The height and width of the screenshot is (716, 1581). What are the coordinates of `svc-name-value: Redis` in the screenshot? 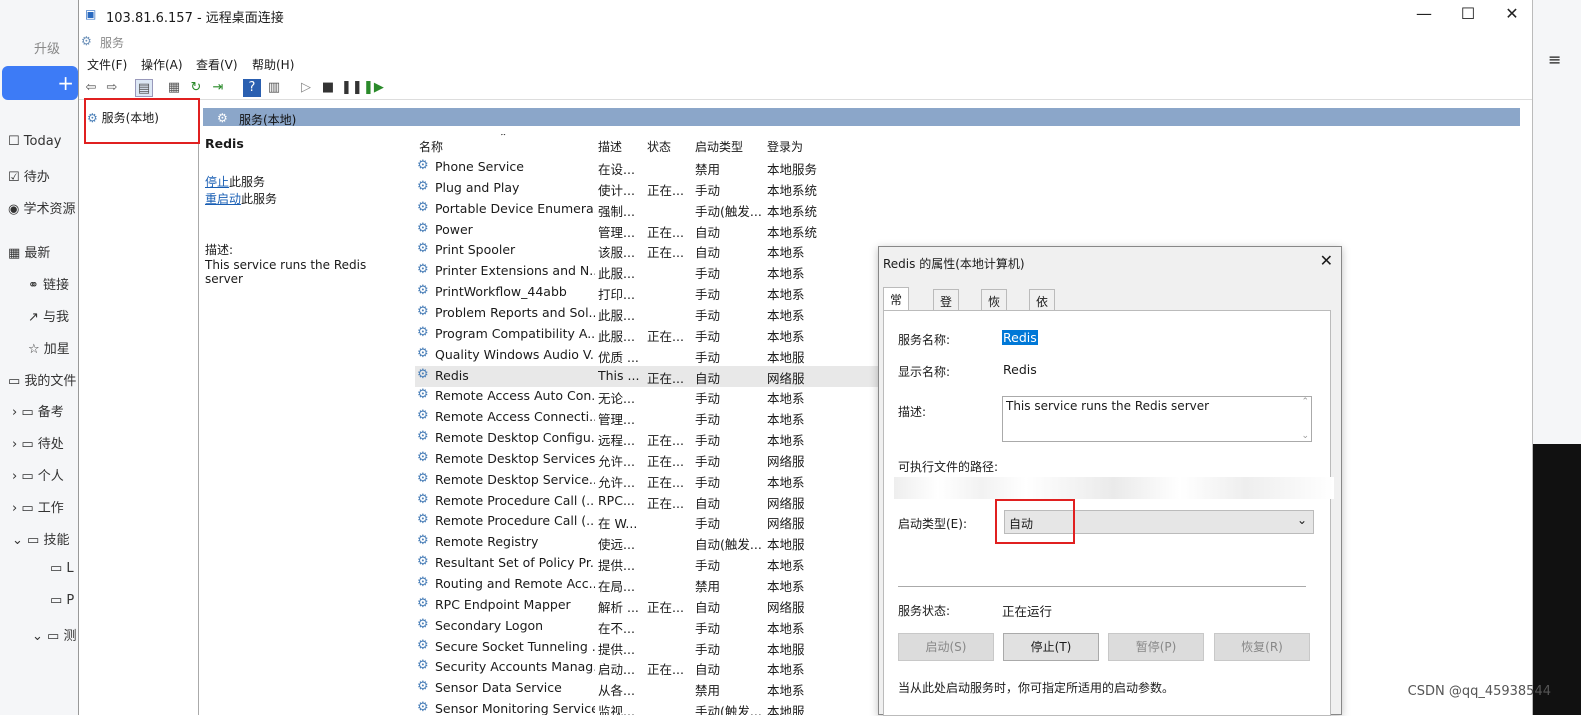 It's located at (1020, 337).